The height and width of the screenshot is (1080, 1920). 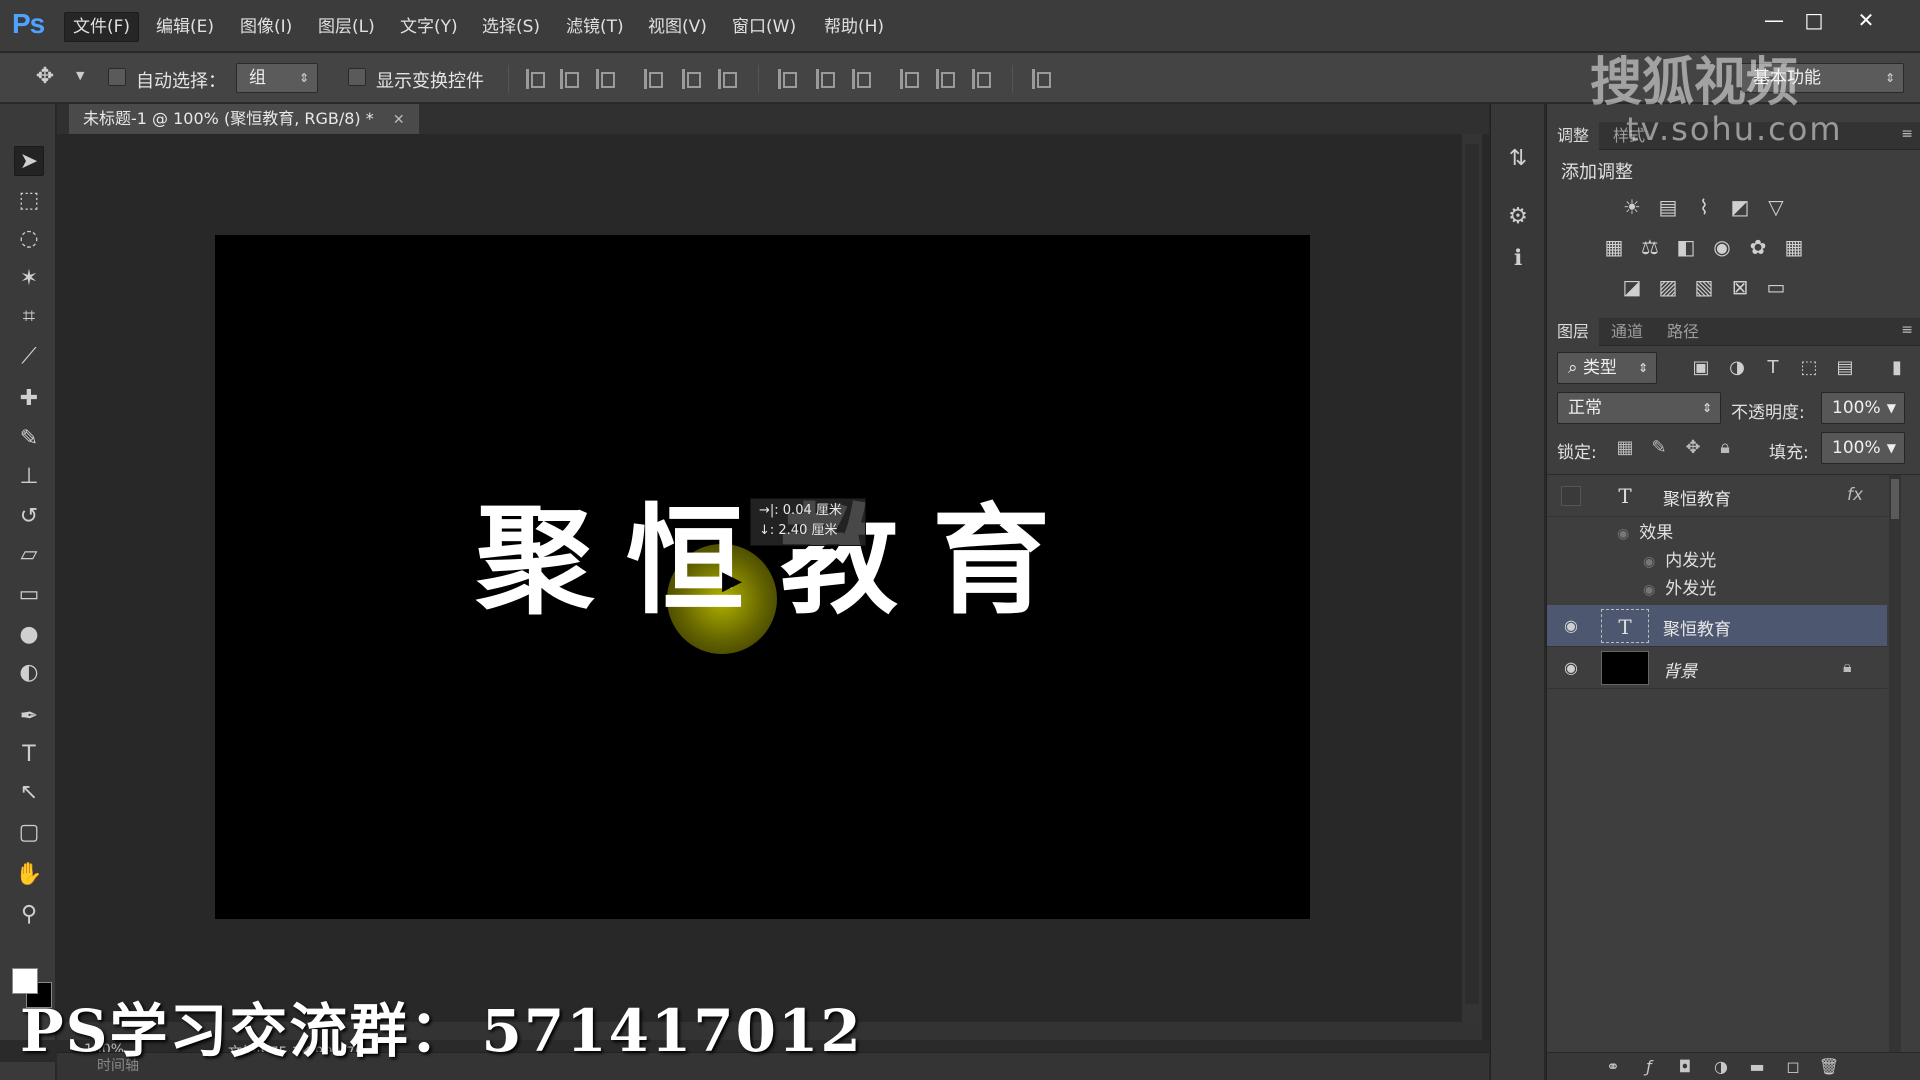 What do you see at coordinates (1776, 207) in the screenshot?
I see `vibrance-icon: ▽` at bounding box center [1776, 207].